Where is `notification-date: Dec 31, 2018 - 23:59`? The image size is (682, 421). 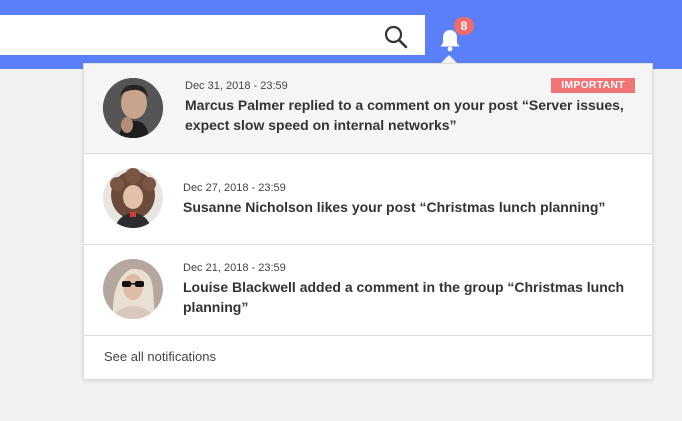
notification-date: Dec 31, 2018 - 23:59 is located at coordinates (236, 86).